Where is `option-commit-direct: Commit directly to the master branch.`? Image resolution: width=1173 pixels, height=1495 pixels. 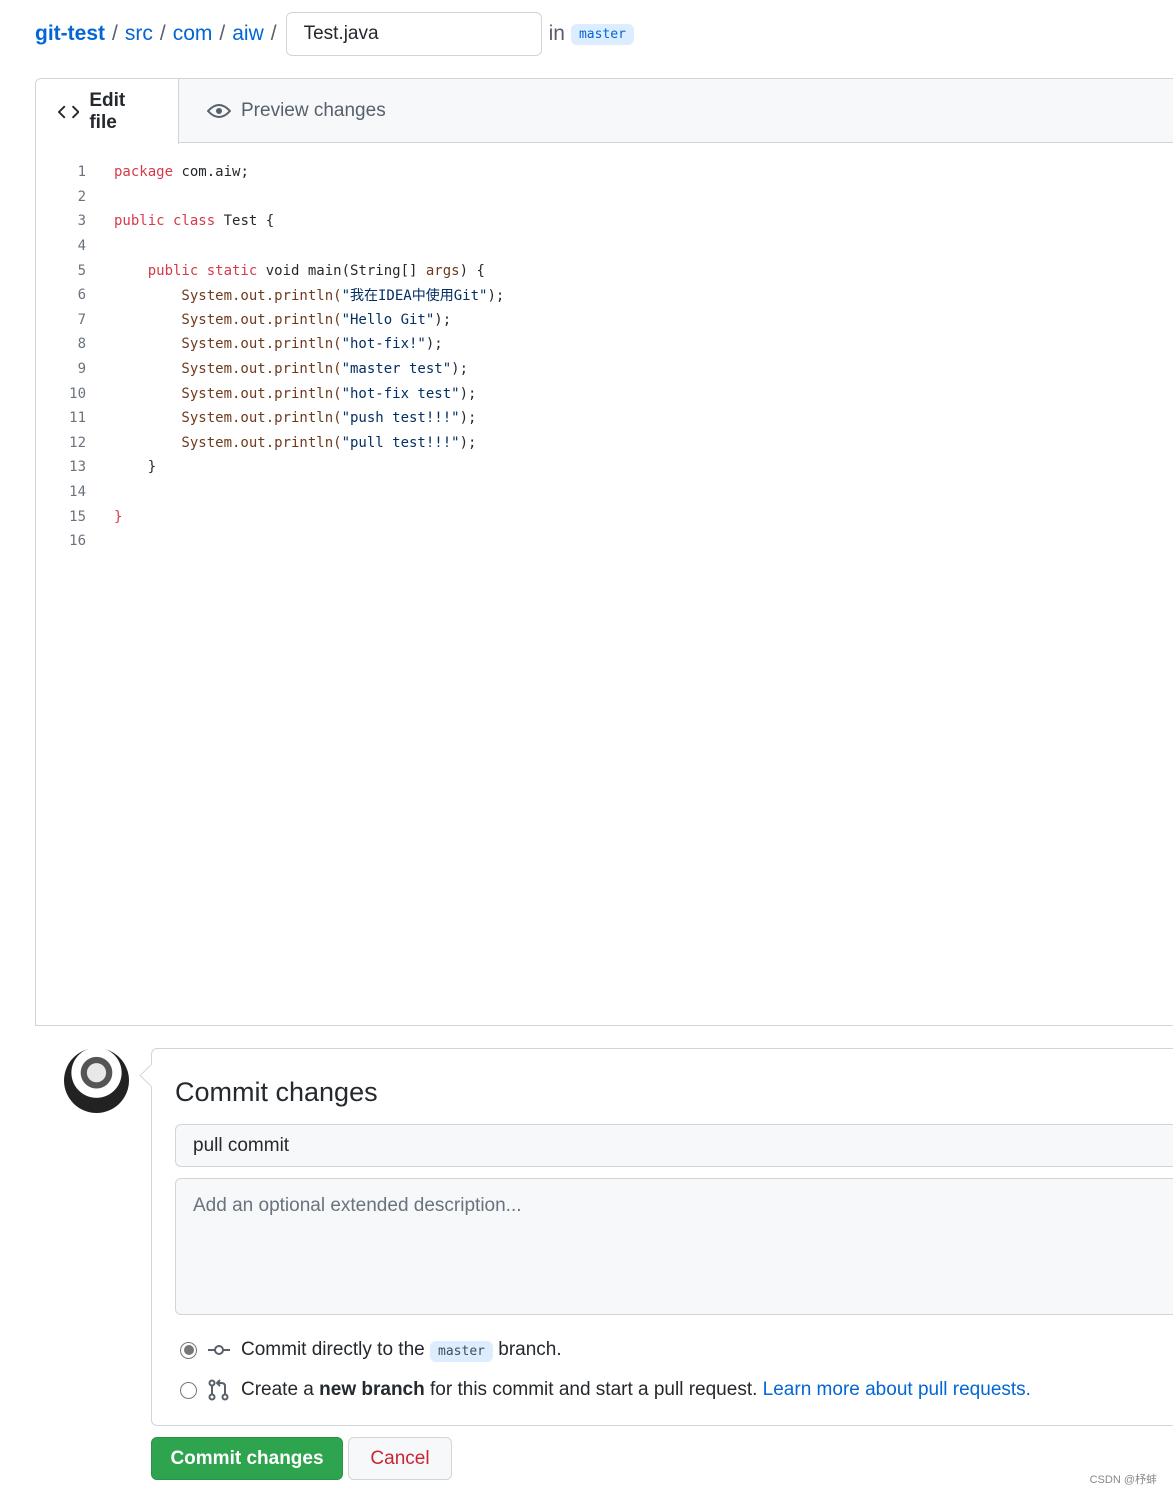
option-commit-direct: Commit directly to the master branch. is located at coordinates (371, 1350).